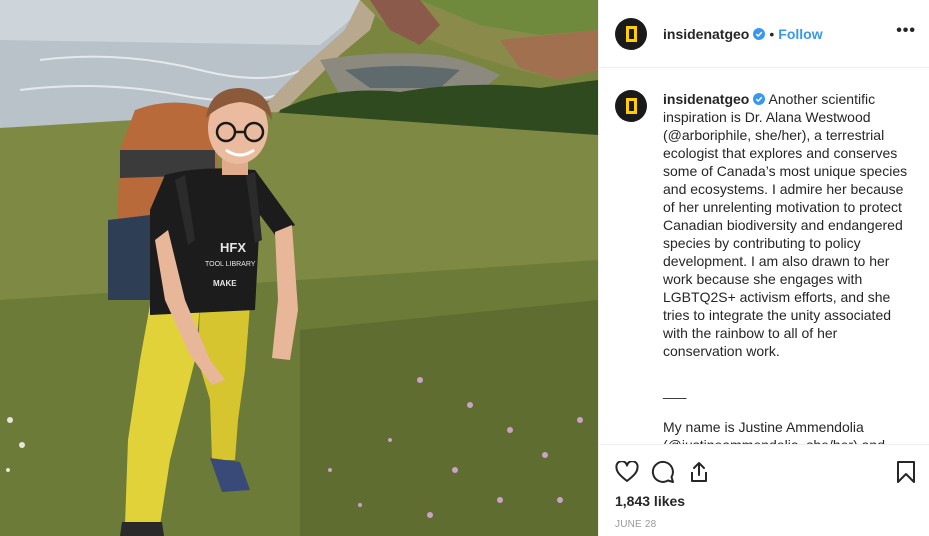  I want to click on caption-avatar, so click(631, 106).